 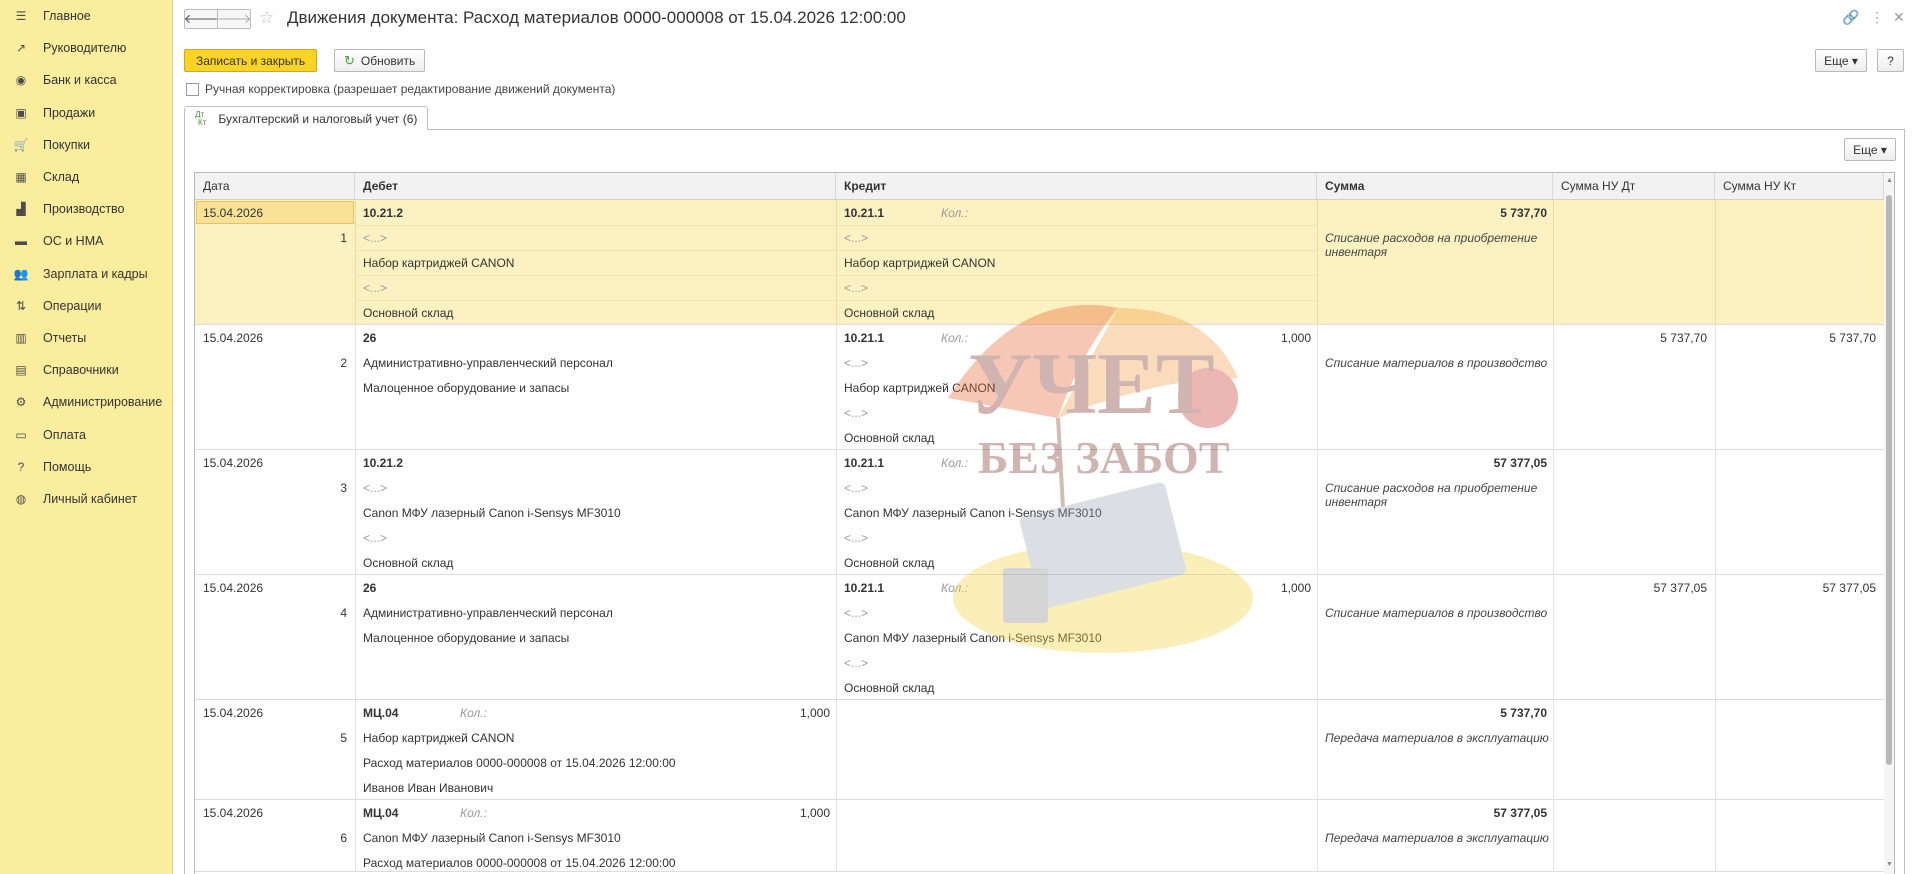 What do you see at coordinates (86, 145) in the screenshot?
I see `sidebar-item-5: 🛒 Покупки` at bounding box center [86, 145].